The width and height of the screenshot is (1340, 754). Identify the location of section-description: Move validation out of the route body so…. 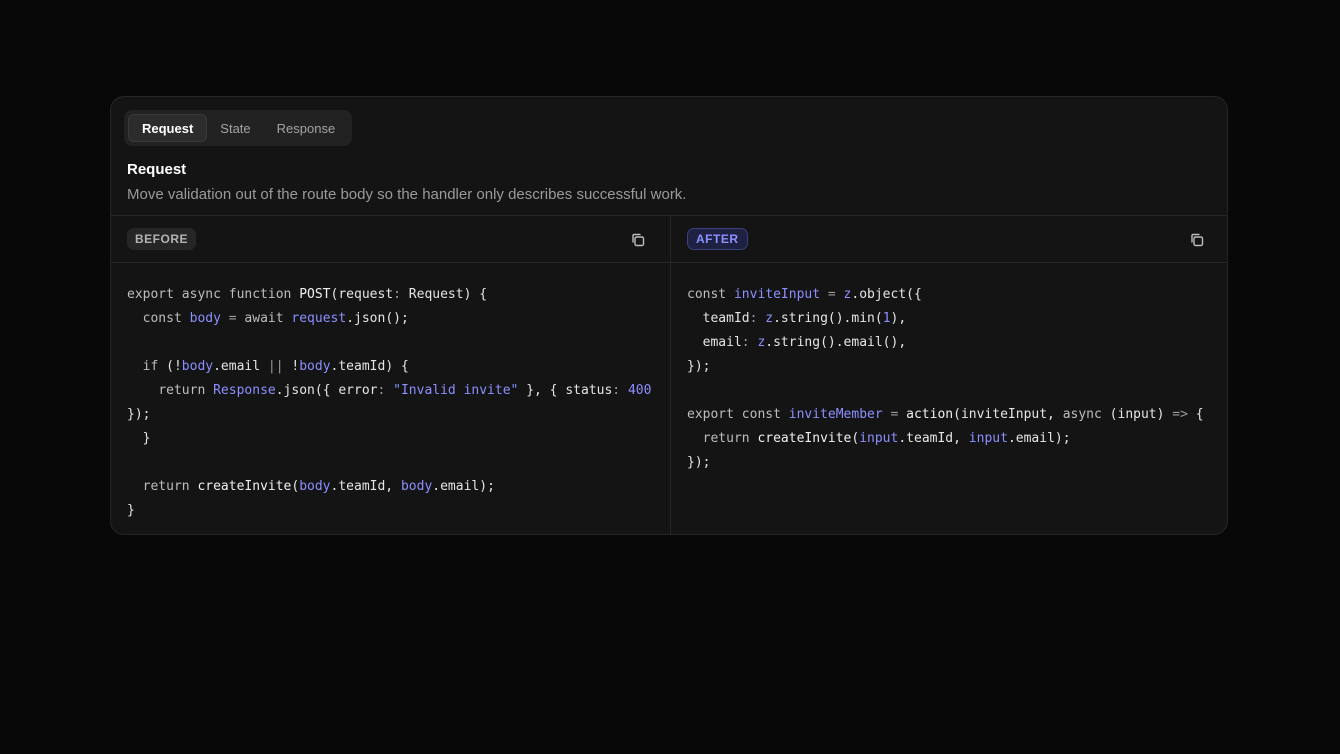
(407, 194).